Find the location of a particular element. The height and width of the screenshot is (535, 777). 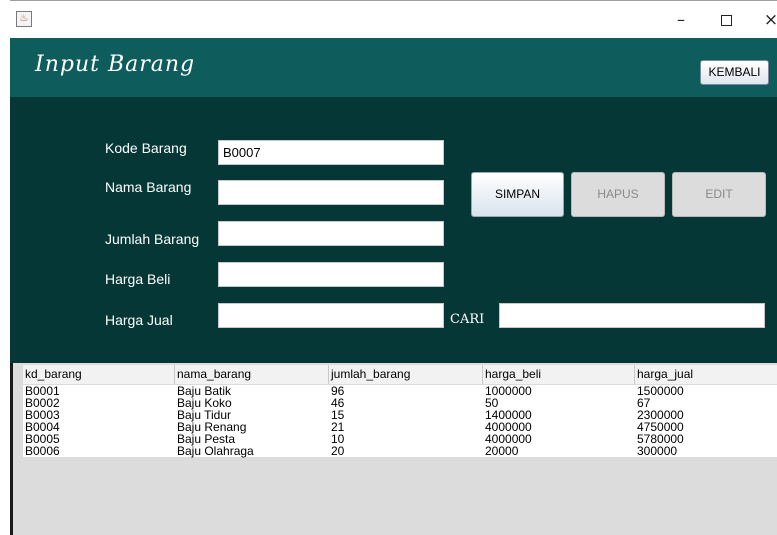

column-header: kd_barang is located at coordinates (99, 374).